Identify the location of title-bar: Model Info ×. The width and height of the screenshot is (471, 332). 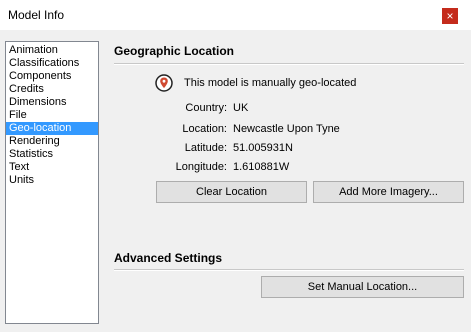
(235, 15).